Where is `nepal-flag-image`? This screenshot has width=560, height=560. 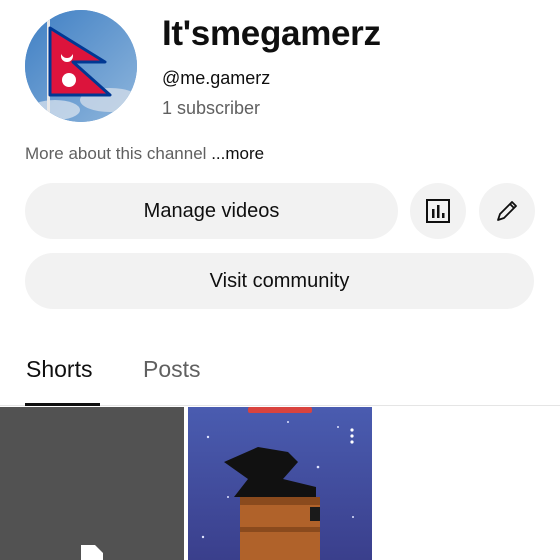
nepal-flag-image is located at coordinates (81, 66).